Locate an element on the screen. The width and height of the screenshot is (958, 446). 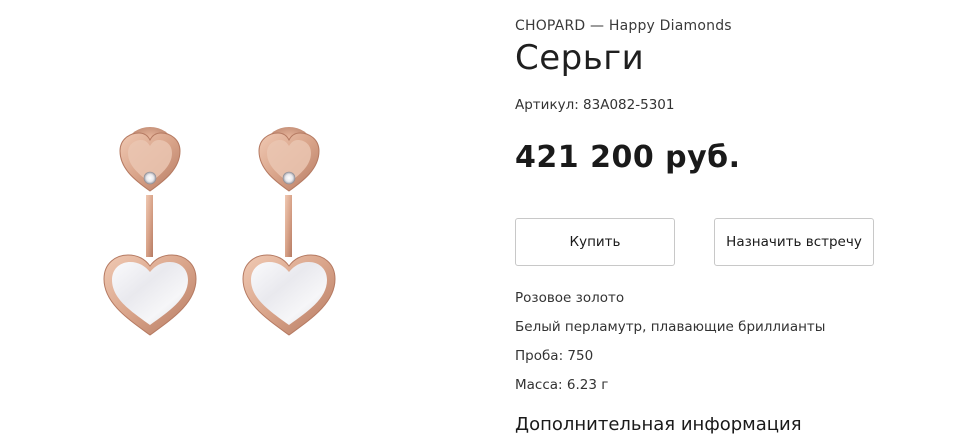
article-number: Артикул: 83A082-5301 is located at coordinates (595, 105).